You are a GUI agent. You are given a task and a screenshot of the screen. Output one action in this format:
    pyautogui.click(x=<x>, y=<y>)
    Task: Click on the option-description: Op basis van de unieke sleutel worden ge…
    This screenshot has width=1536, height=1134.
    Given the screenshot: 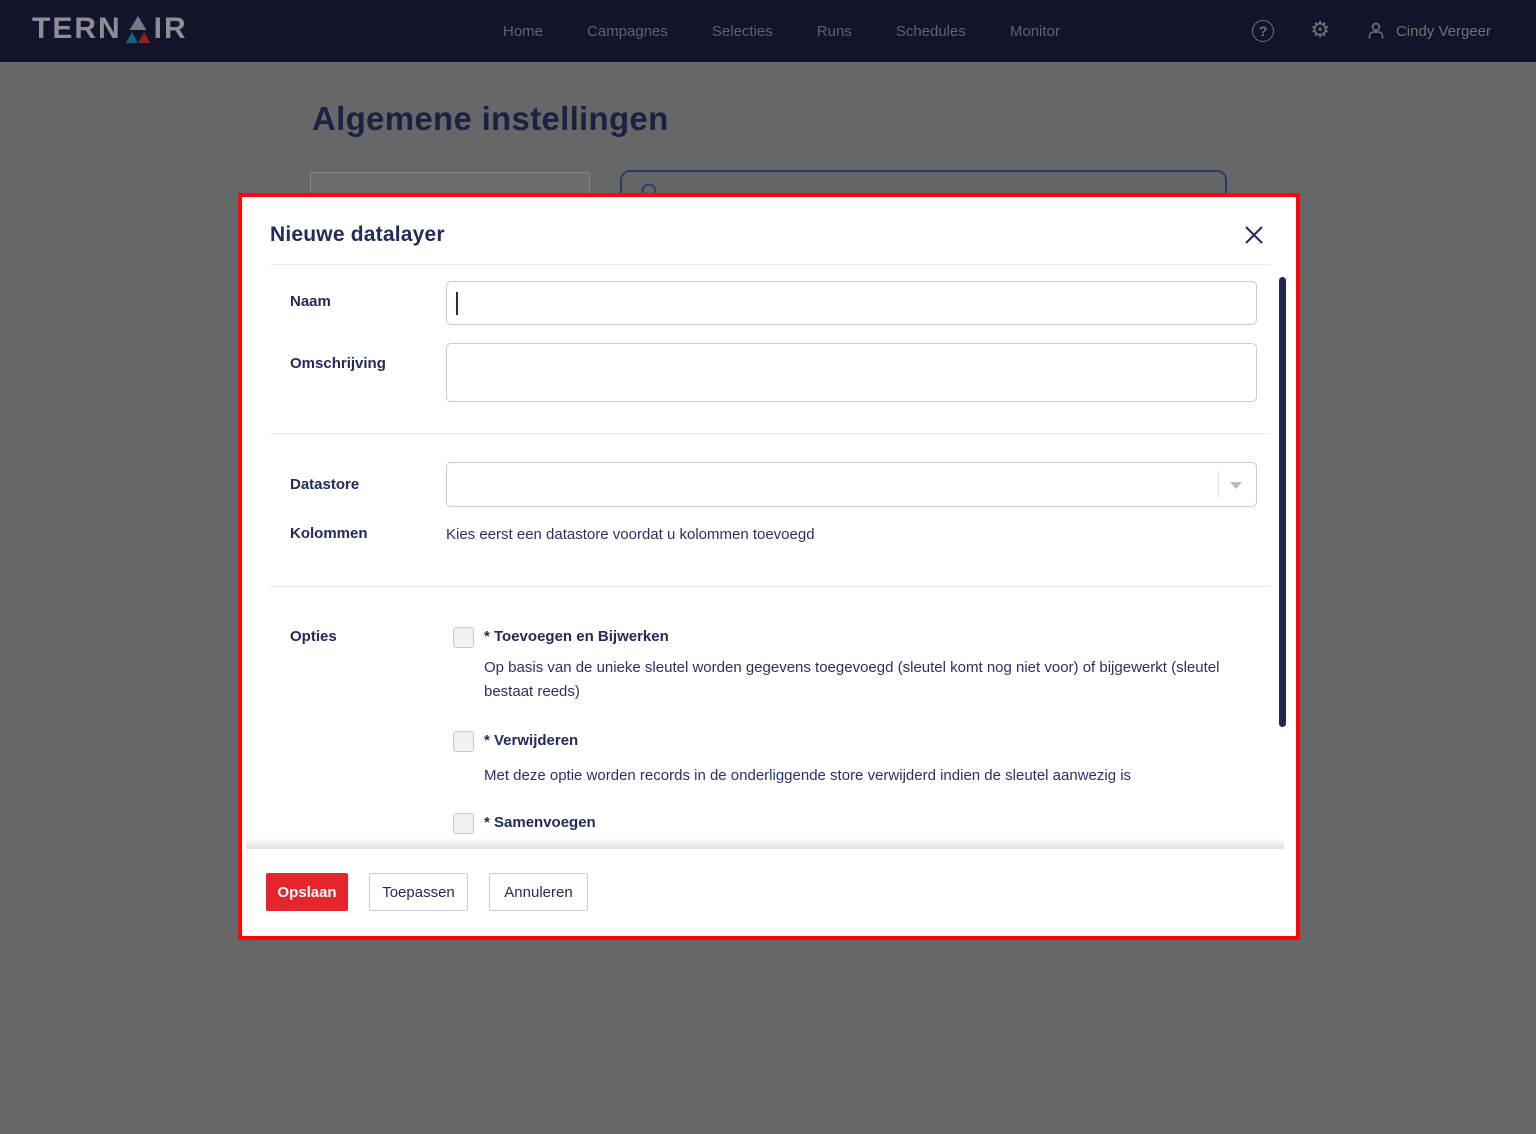 What is the action you would take?
    pyautogui.click(x=852, y=679)
    